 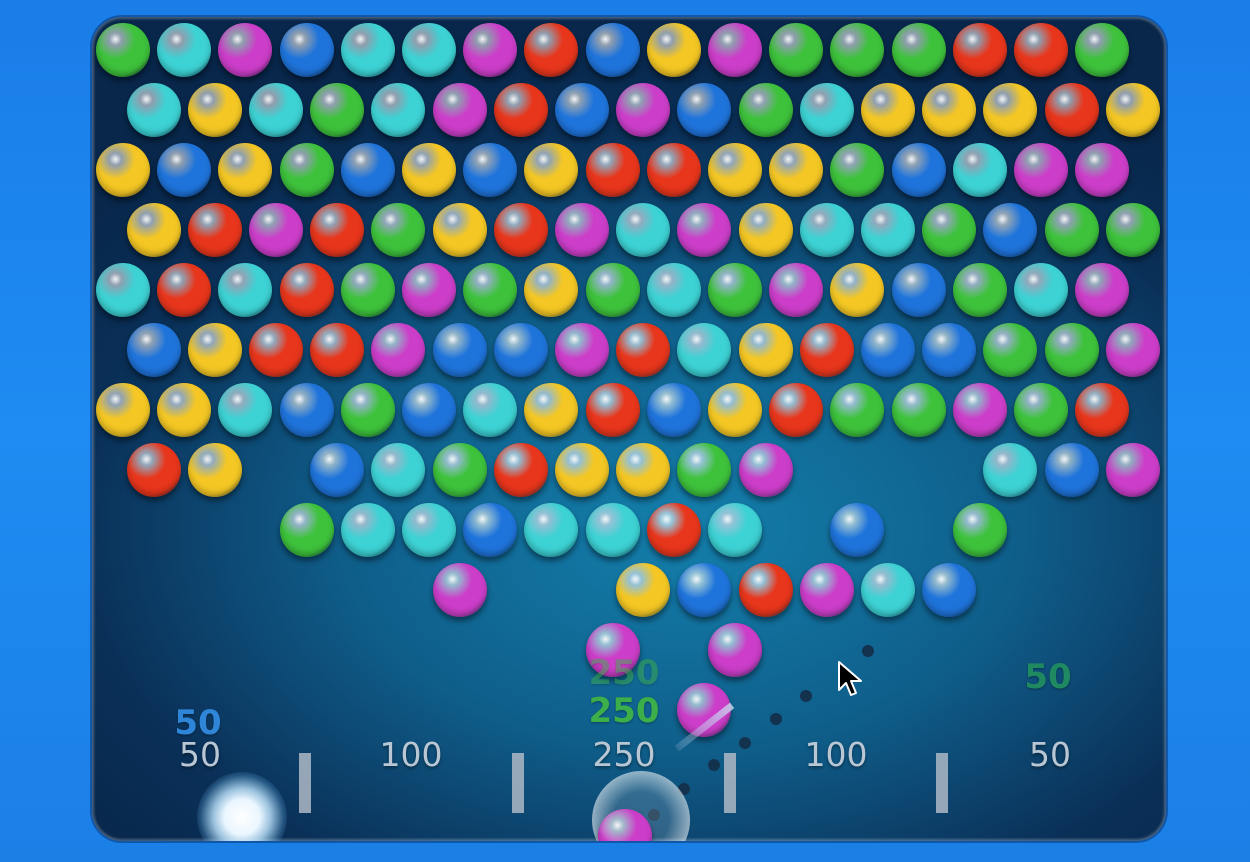 I want to click on zone-label-5: 50, so click(x=1050, y=754).